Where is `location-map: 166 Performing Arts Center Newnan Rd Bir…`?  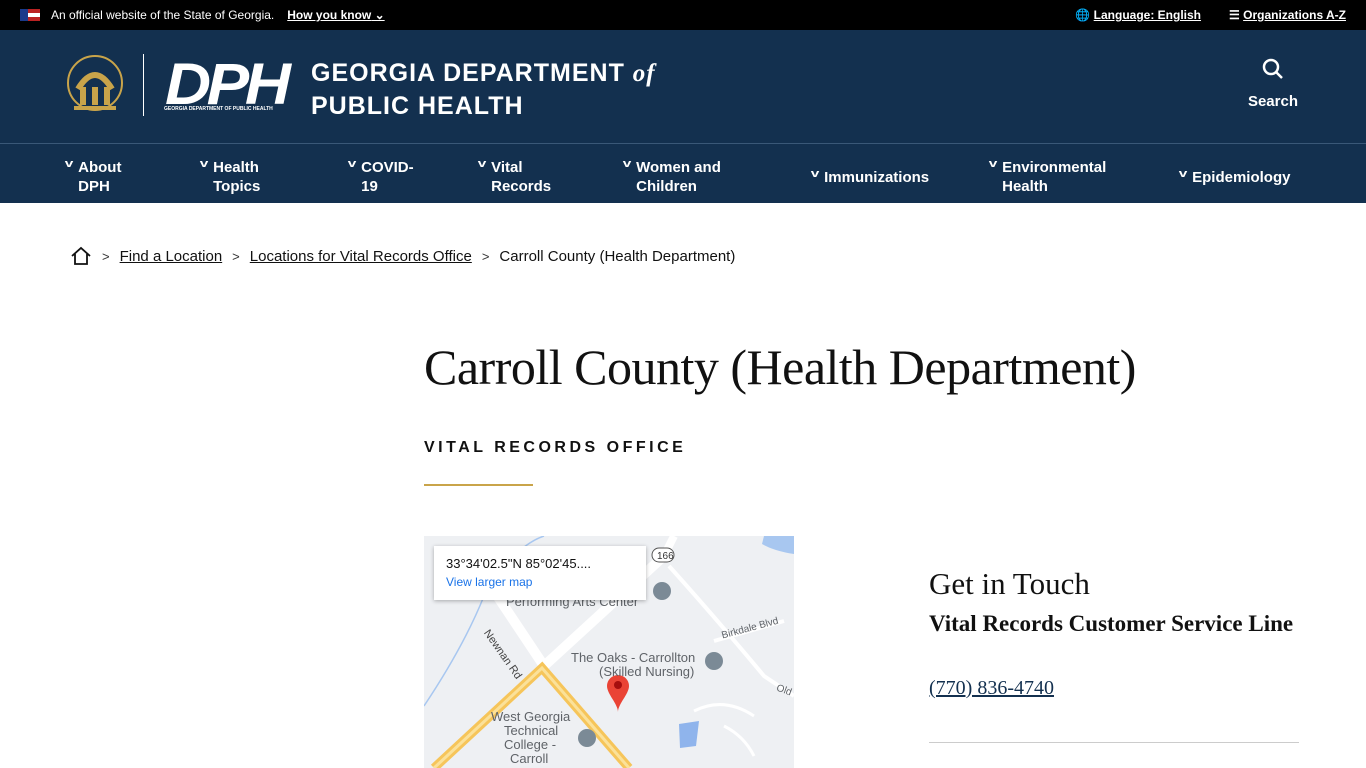 location-map: 166 Performing Arts Center Newnan Rd Bir… is located at coordinates (609, 652).